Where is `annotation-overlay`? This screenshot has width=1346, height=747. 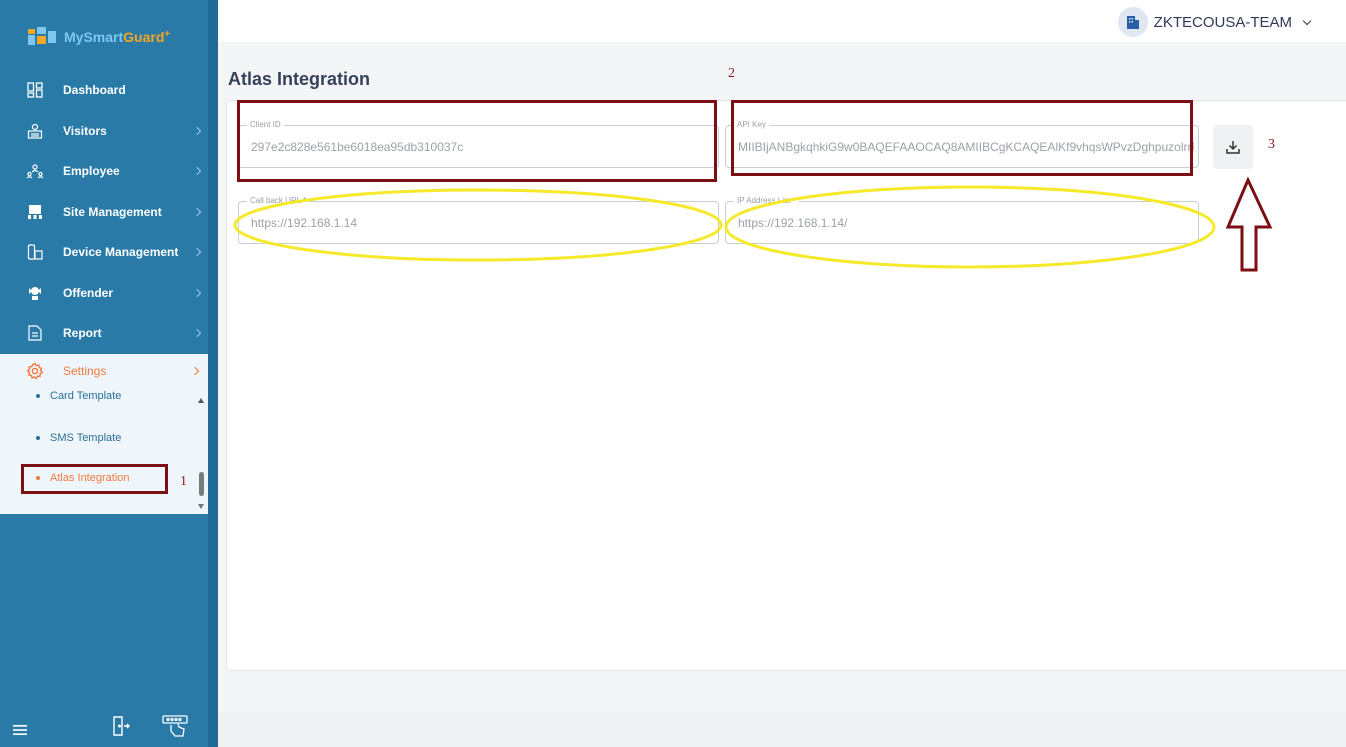
annotation-overlay is located at coordinates (753, 224).